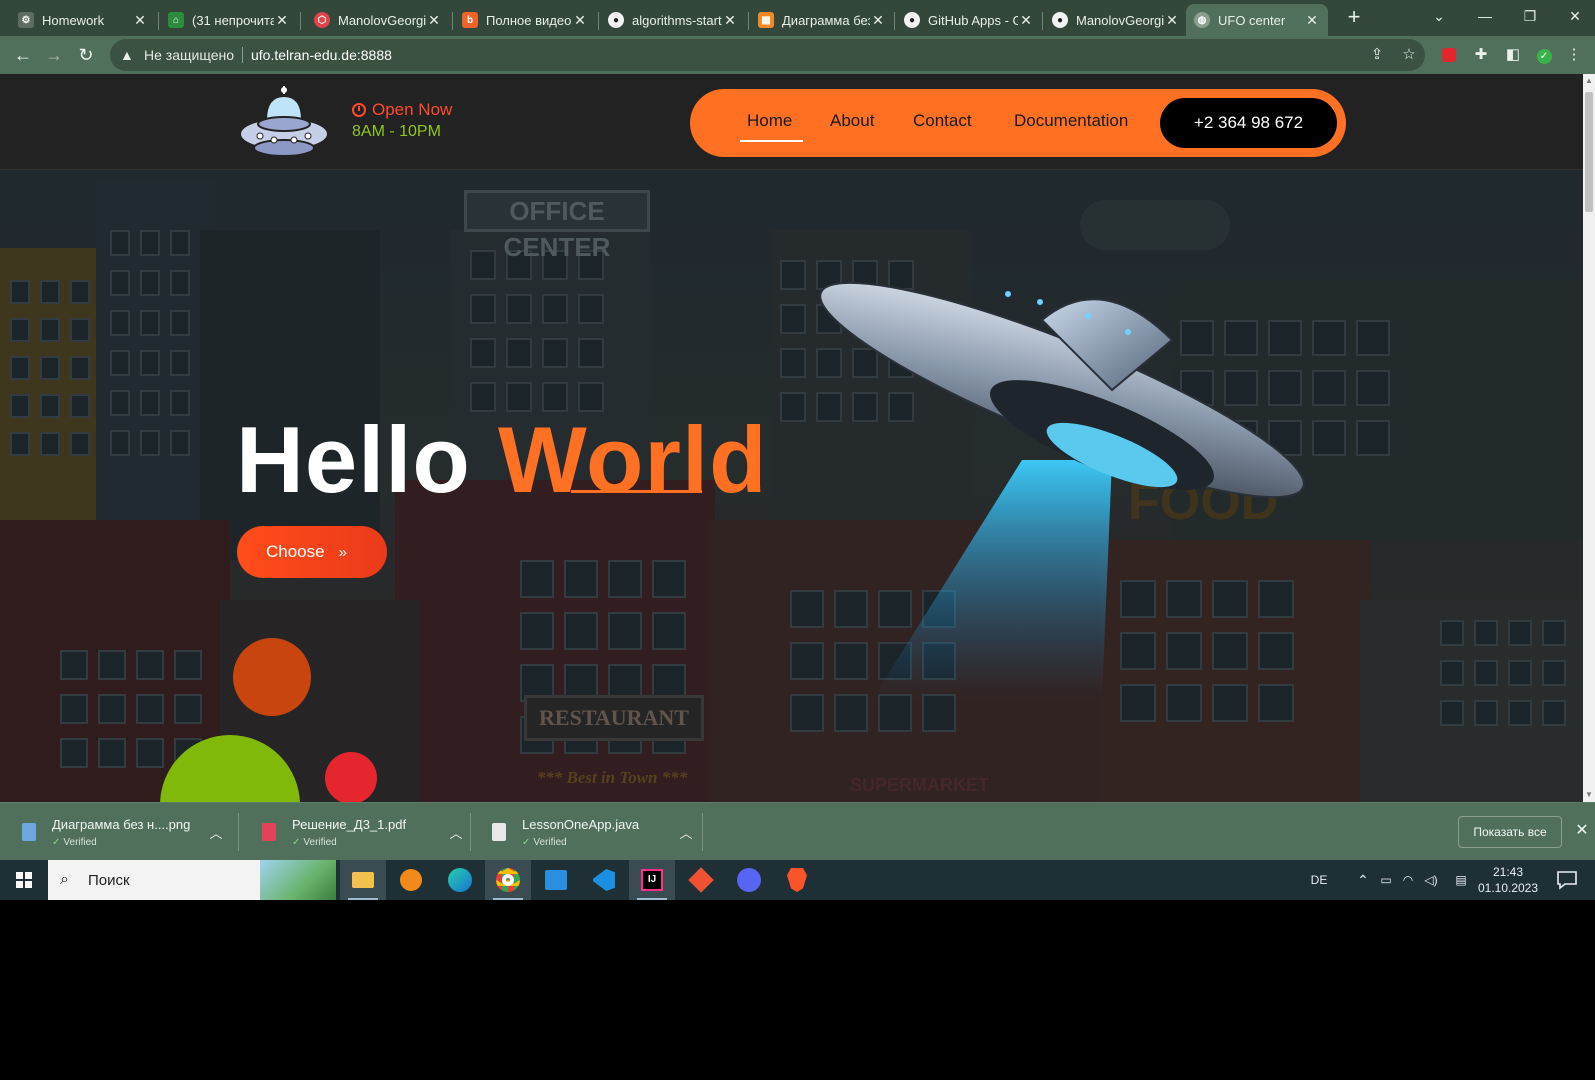 This screenshot has height=1080, width=1595. Describe the element at coordinates (189, 55) in the screenshot. I see `security-label: Не защищено` at that location.